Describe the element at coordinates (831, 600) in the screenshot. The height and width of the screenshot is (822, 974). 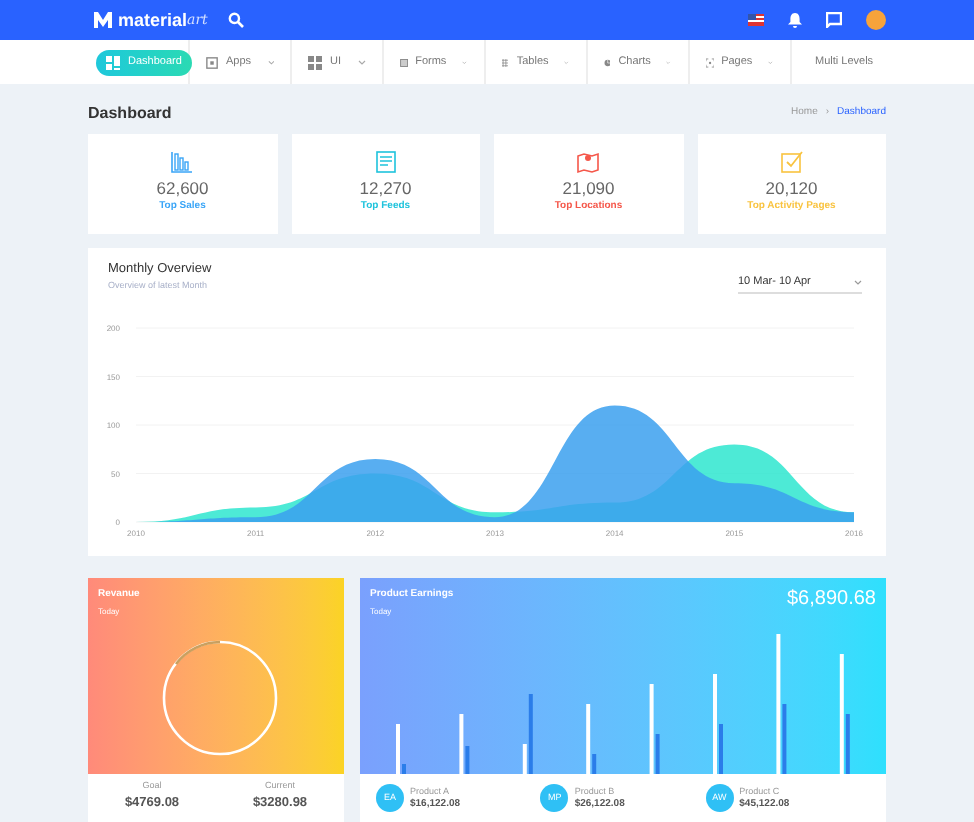
I see `total-amount: $6,890.68` at that location.